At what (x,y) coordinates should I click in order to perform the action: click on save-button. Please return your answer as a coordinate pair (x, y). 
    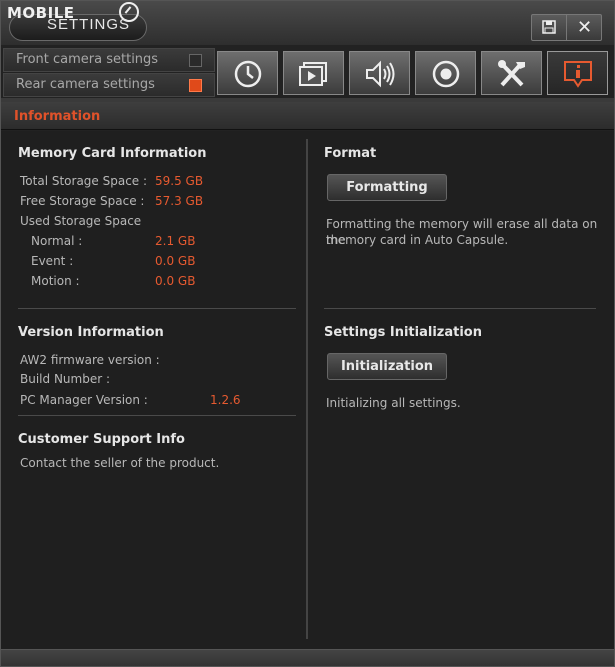
    Looking at the image, I should click on (549, 27).